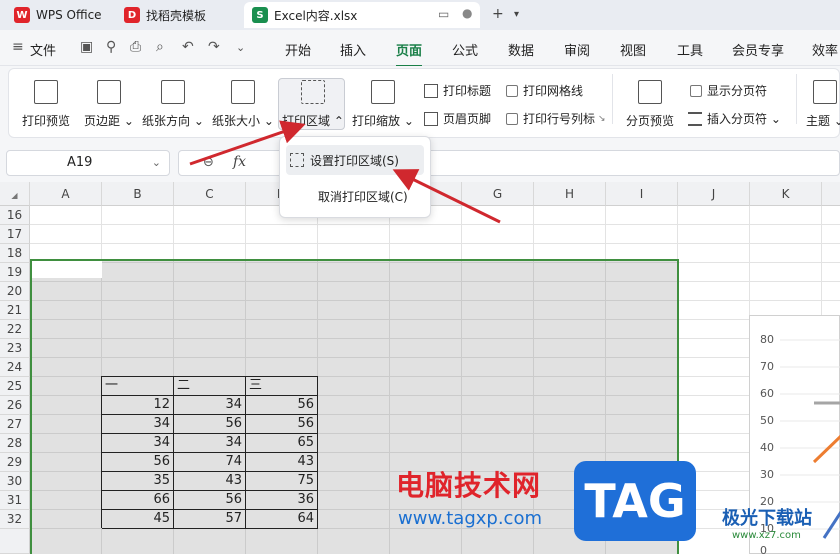  Describe the element at coordinates (15, 443) in the screenshot. I see `row-header: 28` at that location.